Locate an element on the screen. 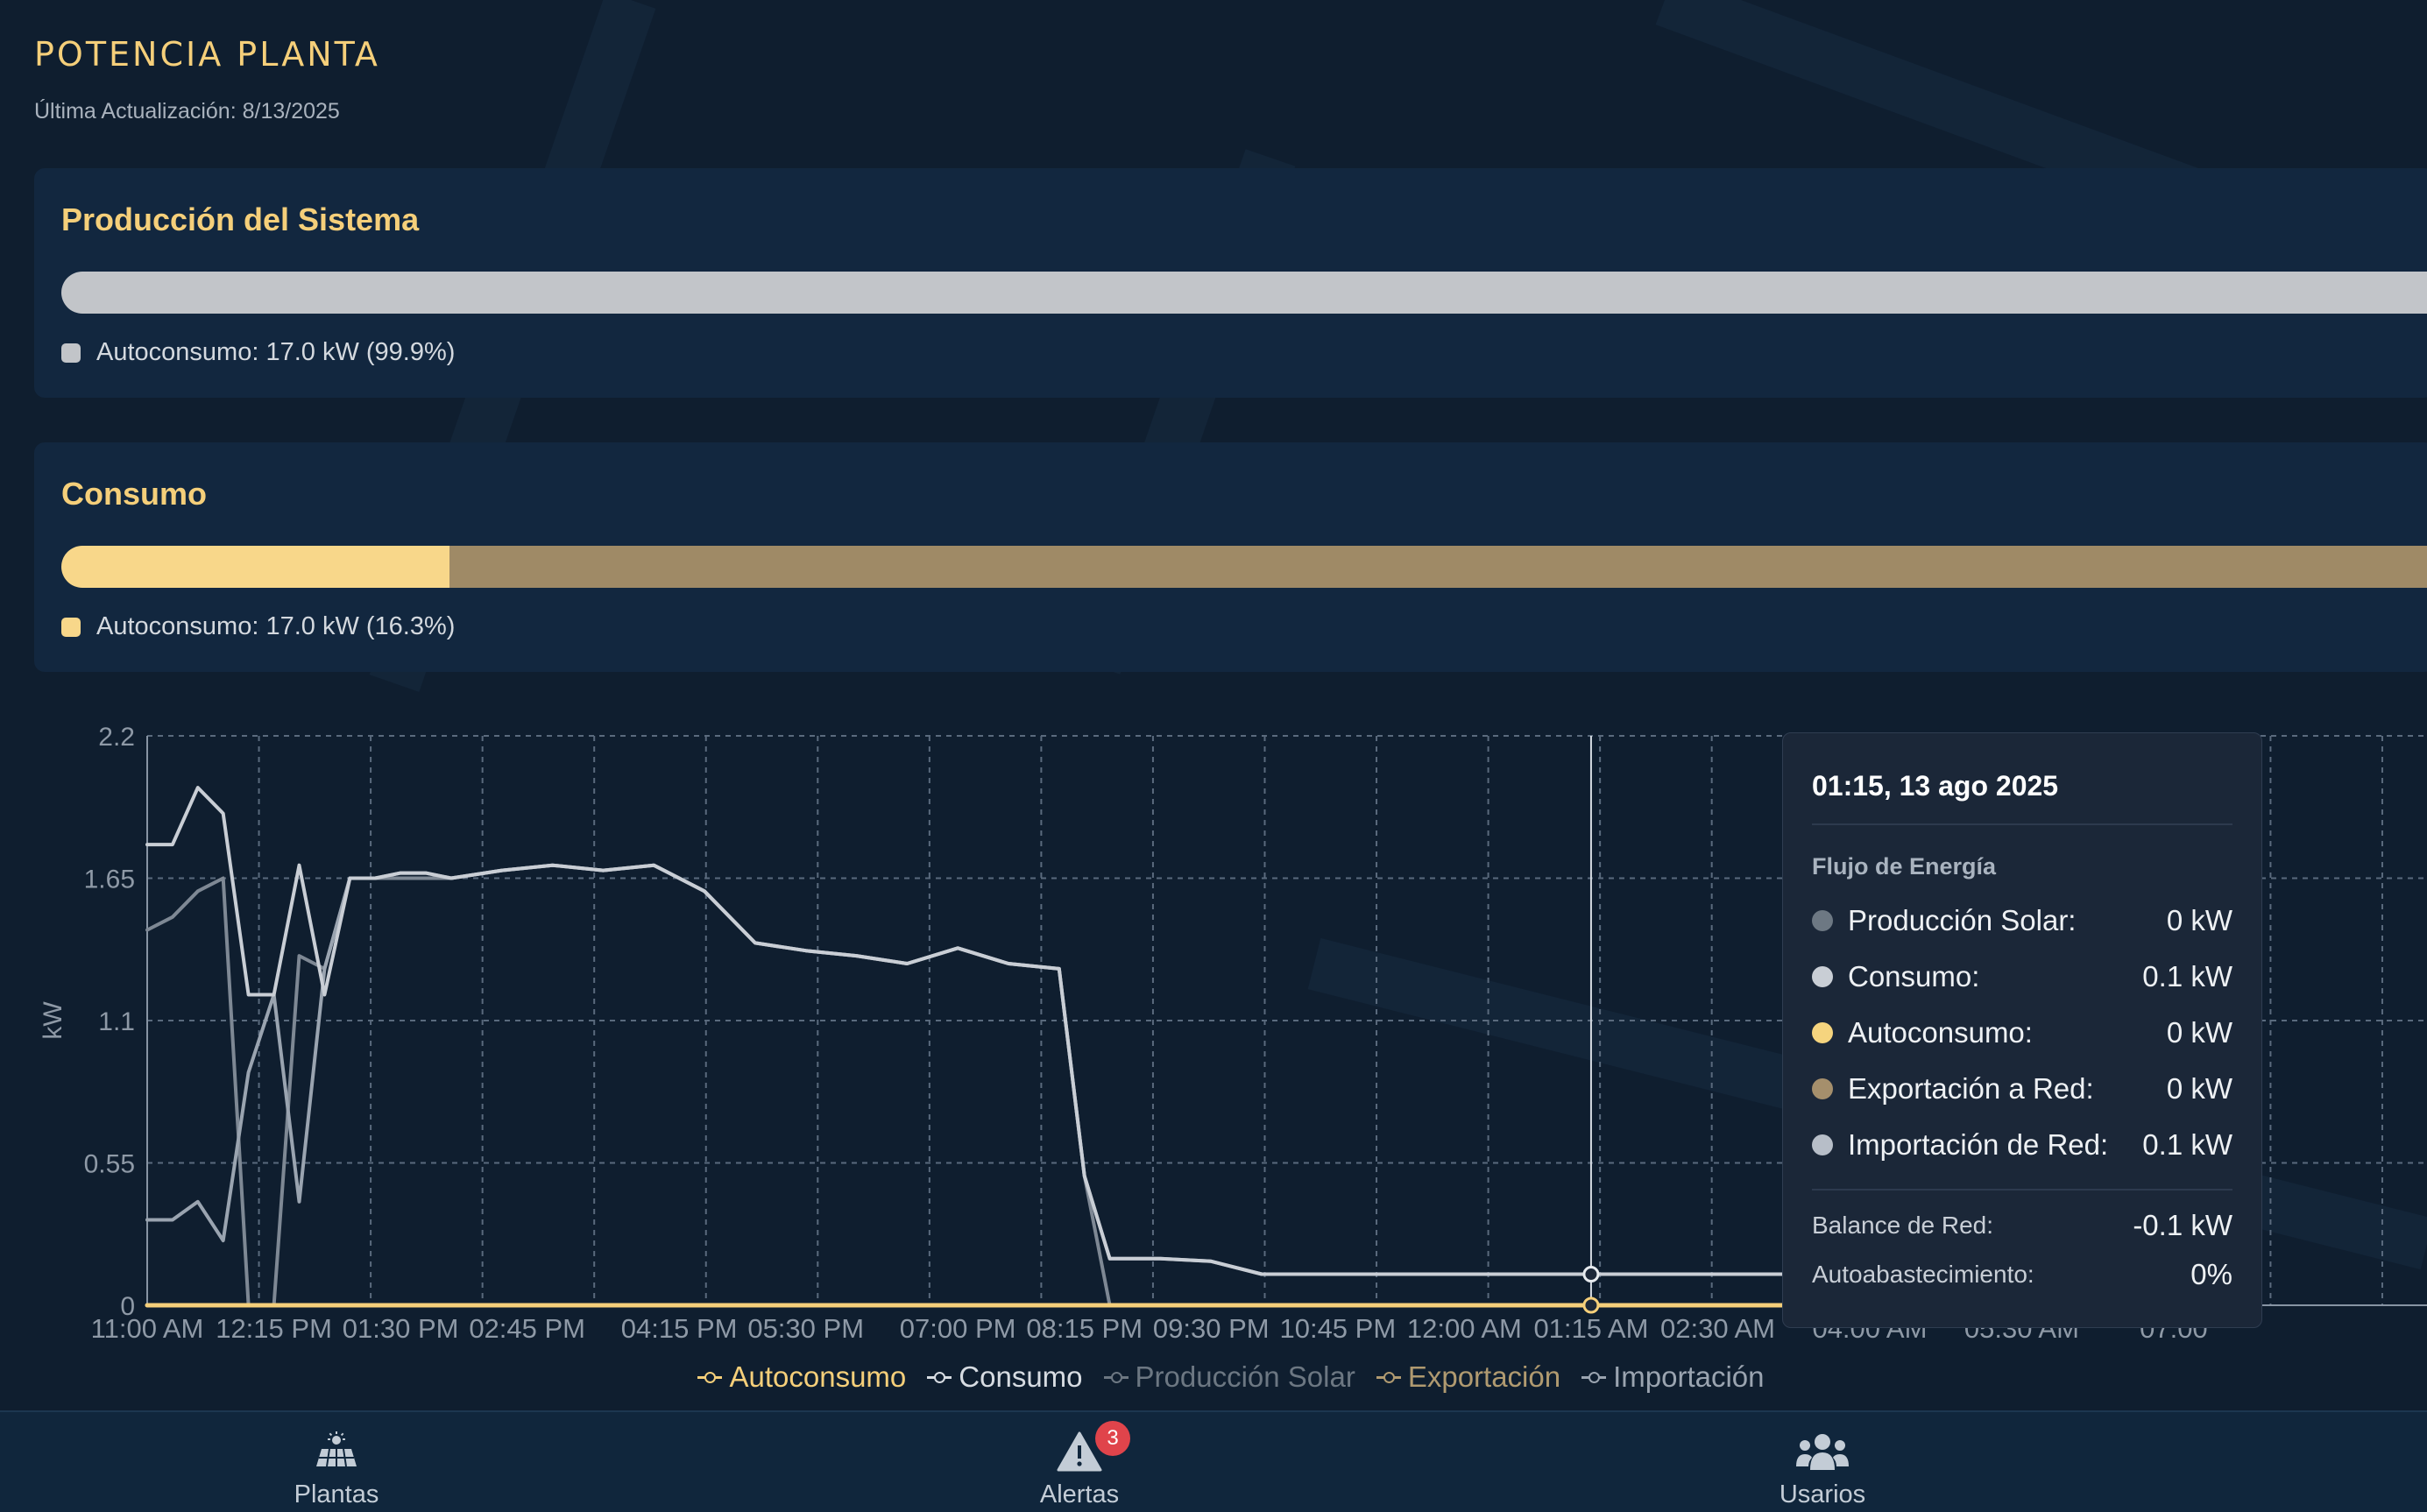 The width and height of the screenshot is (2427, 1512). production-bar-autoconsumo-segment is located at coordinates (1244, 293).